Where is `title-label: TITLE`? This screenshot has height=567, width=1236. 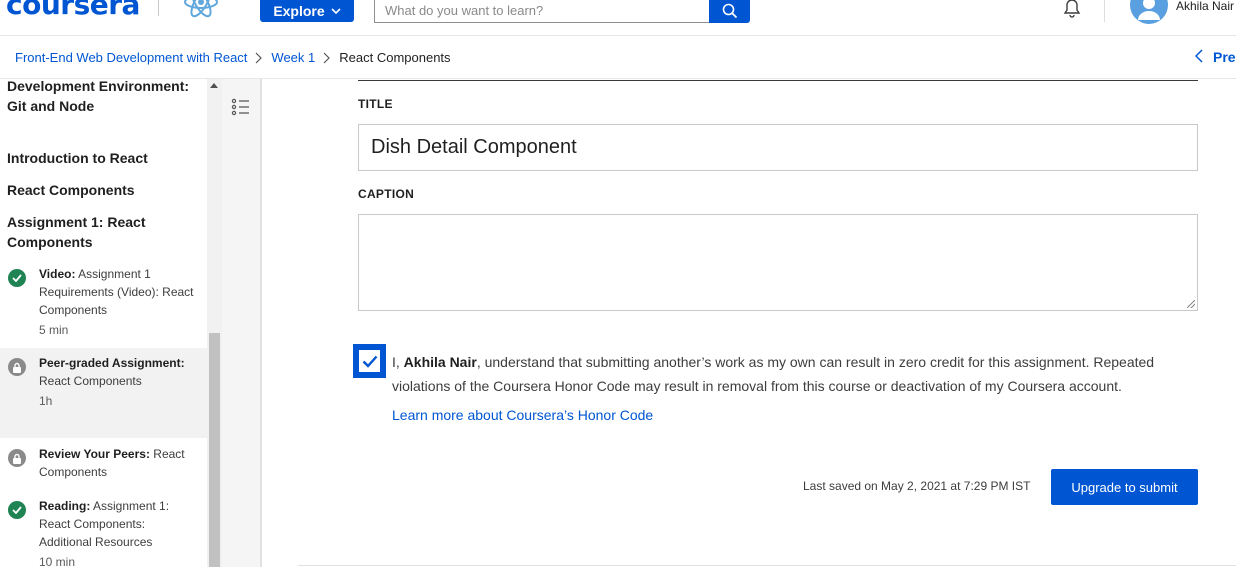 title-label: TITLE is located at coordinates (375, 104).